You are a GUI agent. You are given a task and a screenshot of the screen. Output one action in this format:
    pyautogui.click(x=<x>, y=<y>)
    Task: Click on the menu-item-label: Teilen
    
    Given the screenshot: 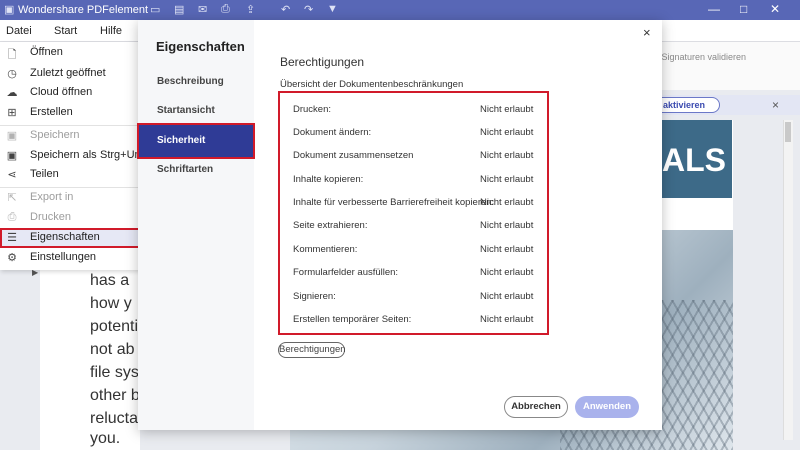 What is the action you would take?
    pyautogui.click(x=44, y=174)
    